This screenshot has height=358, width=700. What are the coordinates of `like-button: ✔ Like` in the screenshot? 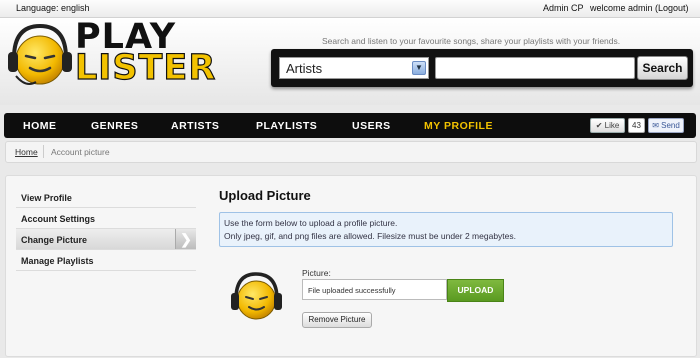 It's located at (607, 125).